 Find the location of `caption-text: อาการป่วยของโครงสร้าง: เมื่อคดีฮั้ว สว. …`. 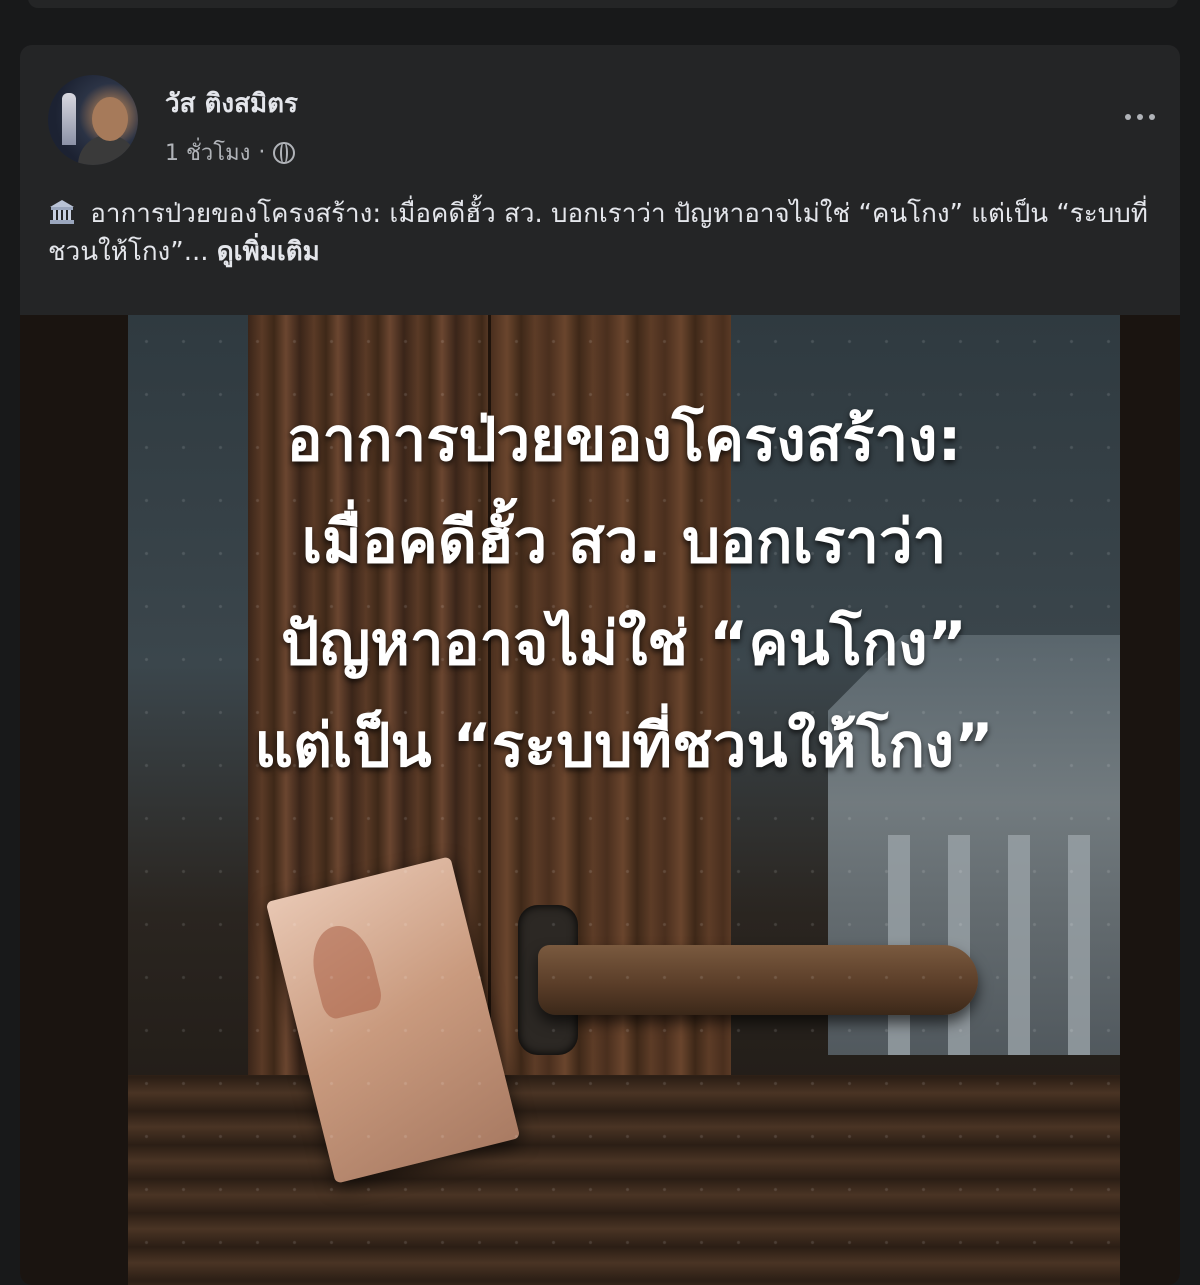

caption-text: อาการป่วยของโครงสร้าง: เมื่อคดีฮั้ว สว. … is located at coordinates (598, 233).